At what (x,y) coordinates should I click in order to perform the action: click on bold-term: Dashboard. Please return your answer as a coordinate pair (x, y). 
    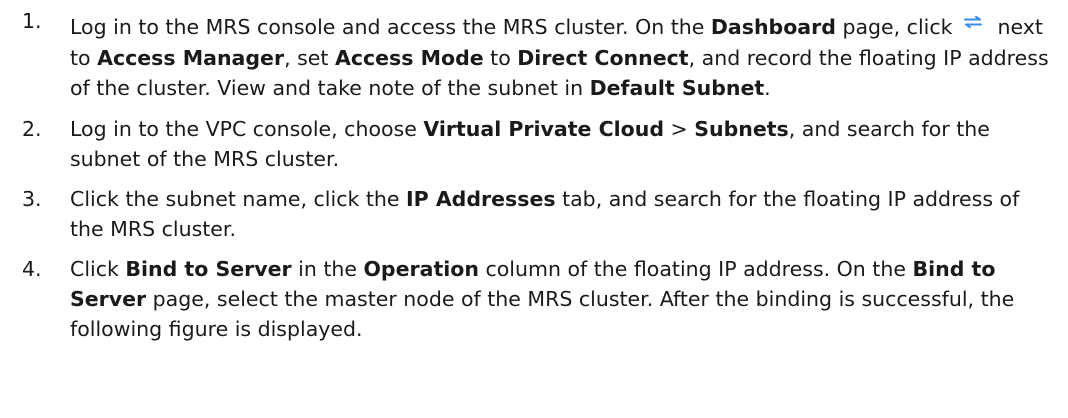
    Looking at the image, I should click on (773, 27).